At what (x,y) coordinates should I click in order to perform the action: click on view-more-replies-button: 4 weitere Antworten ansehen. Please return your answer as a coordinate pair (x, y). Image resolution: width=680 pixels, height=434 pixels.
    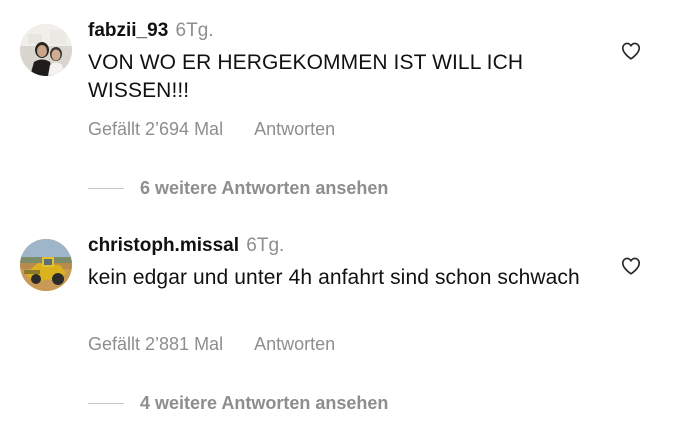
    Looking at the image, I should click on (238, 403).